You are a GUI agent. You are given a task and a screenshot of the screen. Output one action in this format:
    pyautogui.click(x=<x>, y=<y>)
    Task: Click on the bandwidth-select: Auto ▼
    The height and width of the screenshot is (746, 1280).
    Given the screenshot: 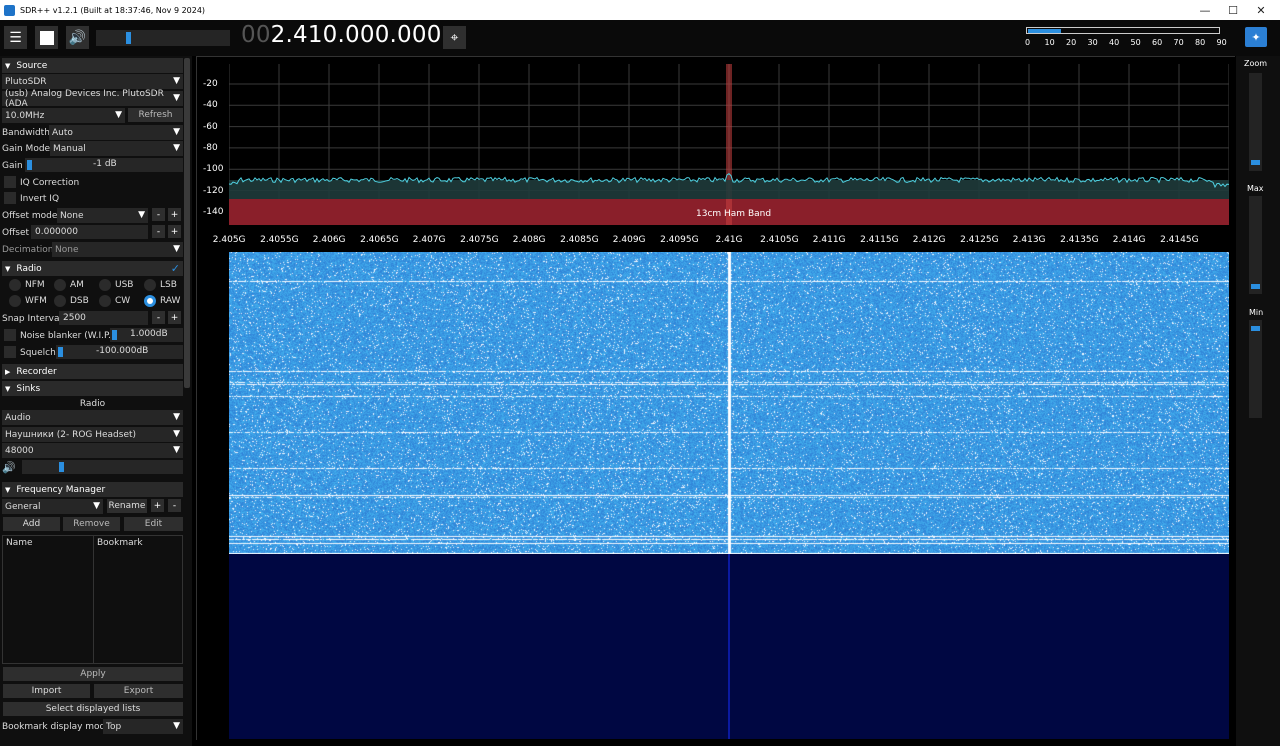 What is the action you would take?
    pyautogui.click(x=116, y=132)
    